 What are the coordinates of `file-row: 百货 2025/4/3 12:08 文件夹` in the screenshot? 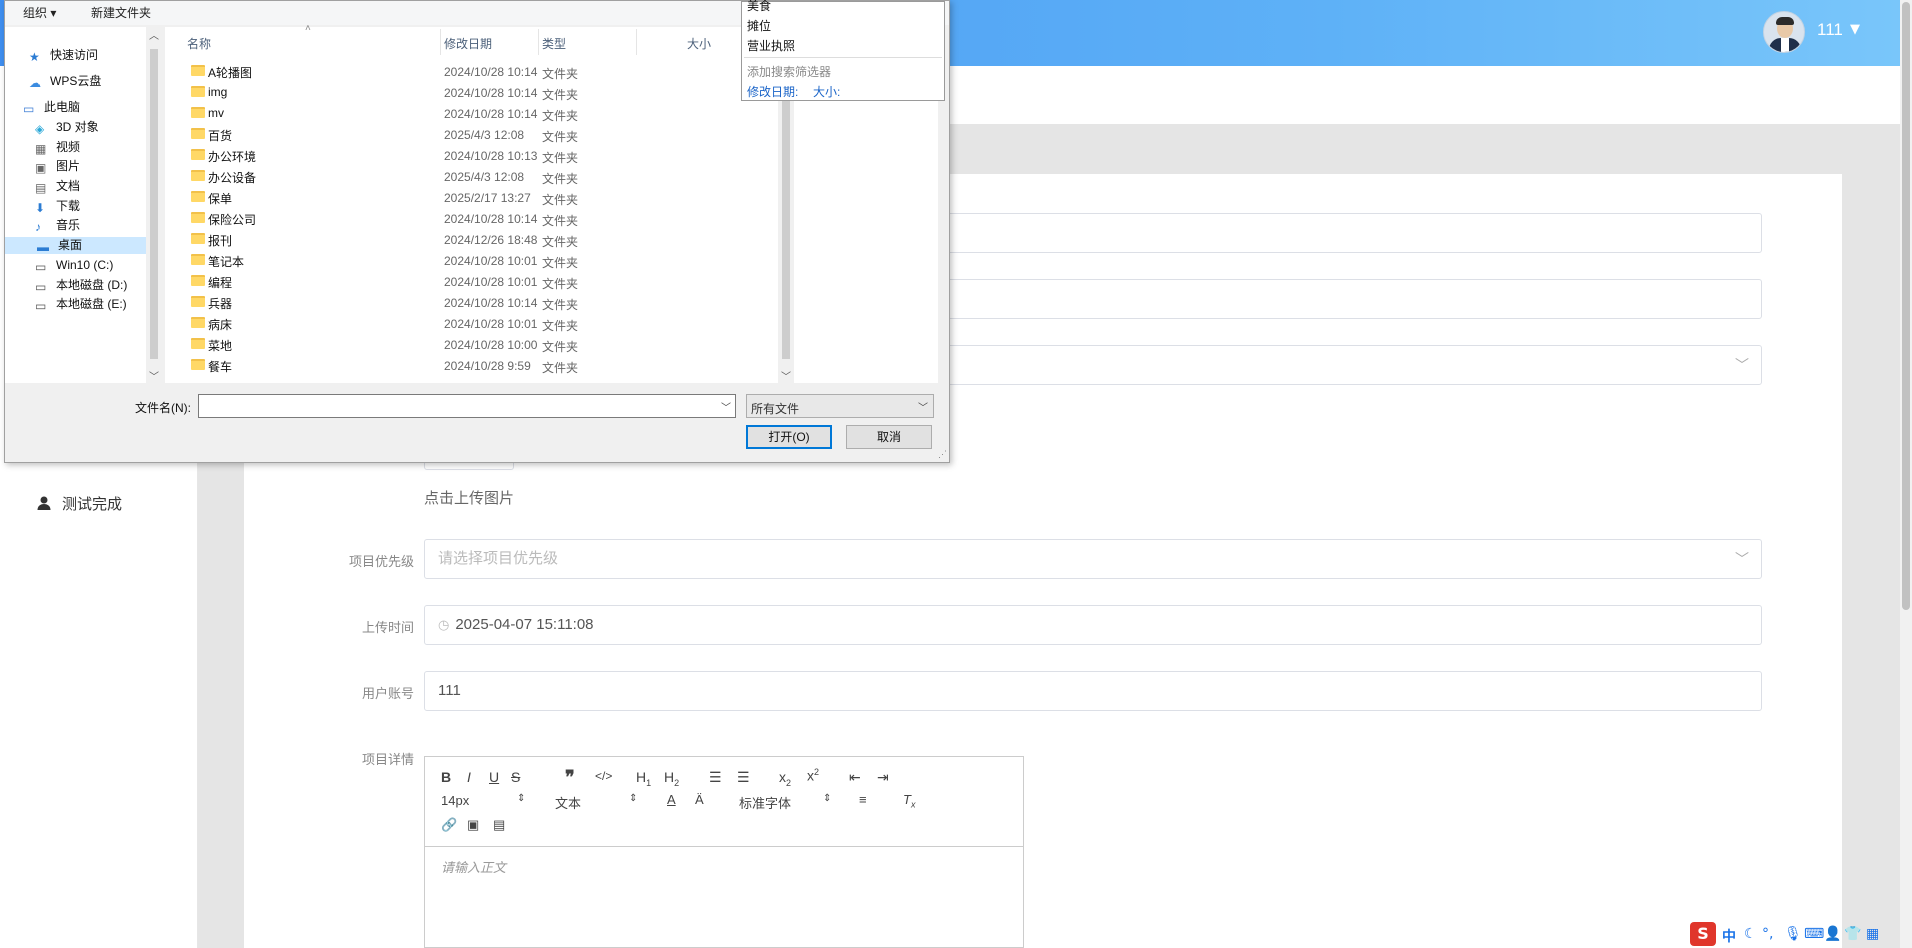 It's located at (543, 134).